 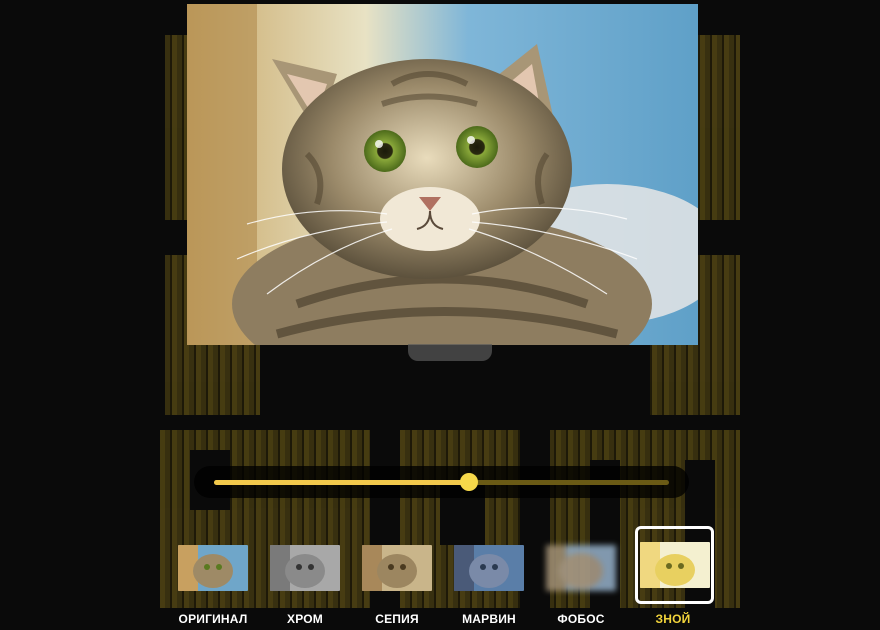 What do you see at coordinates (468, 482) in the screenshot?
I see `slider-thumb` at bounding box center [468, 482].